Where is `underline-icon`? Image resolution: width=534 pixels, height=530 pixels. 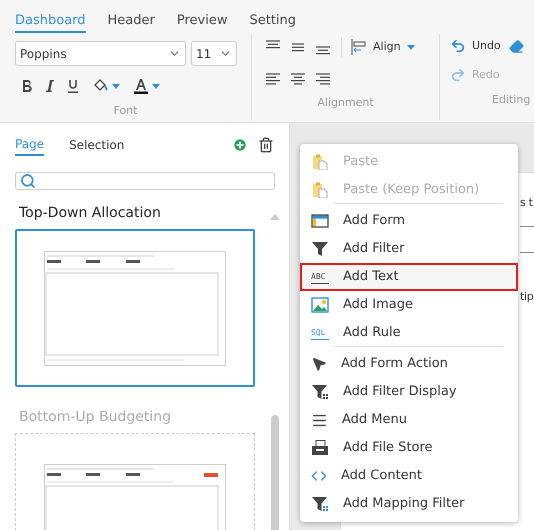
underline-icon is located at coordinates (73, 86).